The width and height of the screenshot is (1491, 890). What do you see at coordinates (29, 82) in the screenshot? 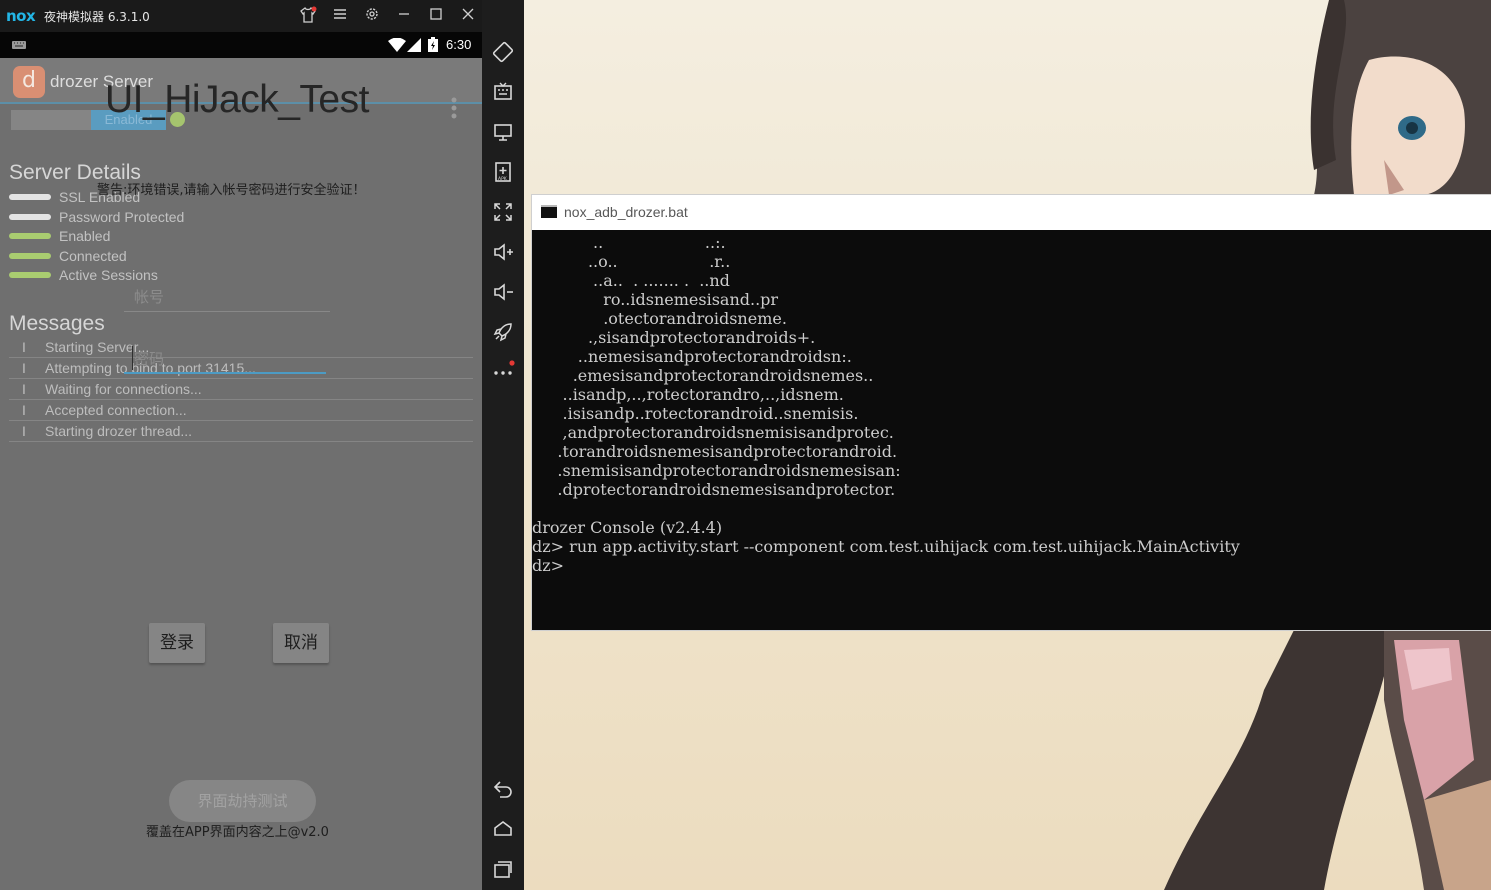
I see `drozer-app-icon: d` at bounding box center [29, 82].